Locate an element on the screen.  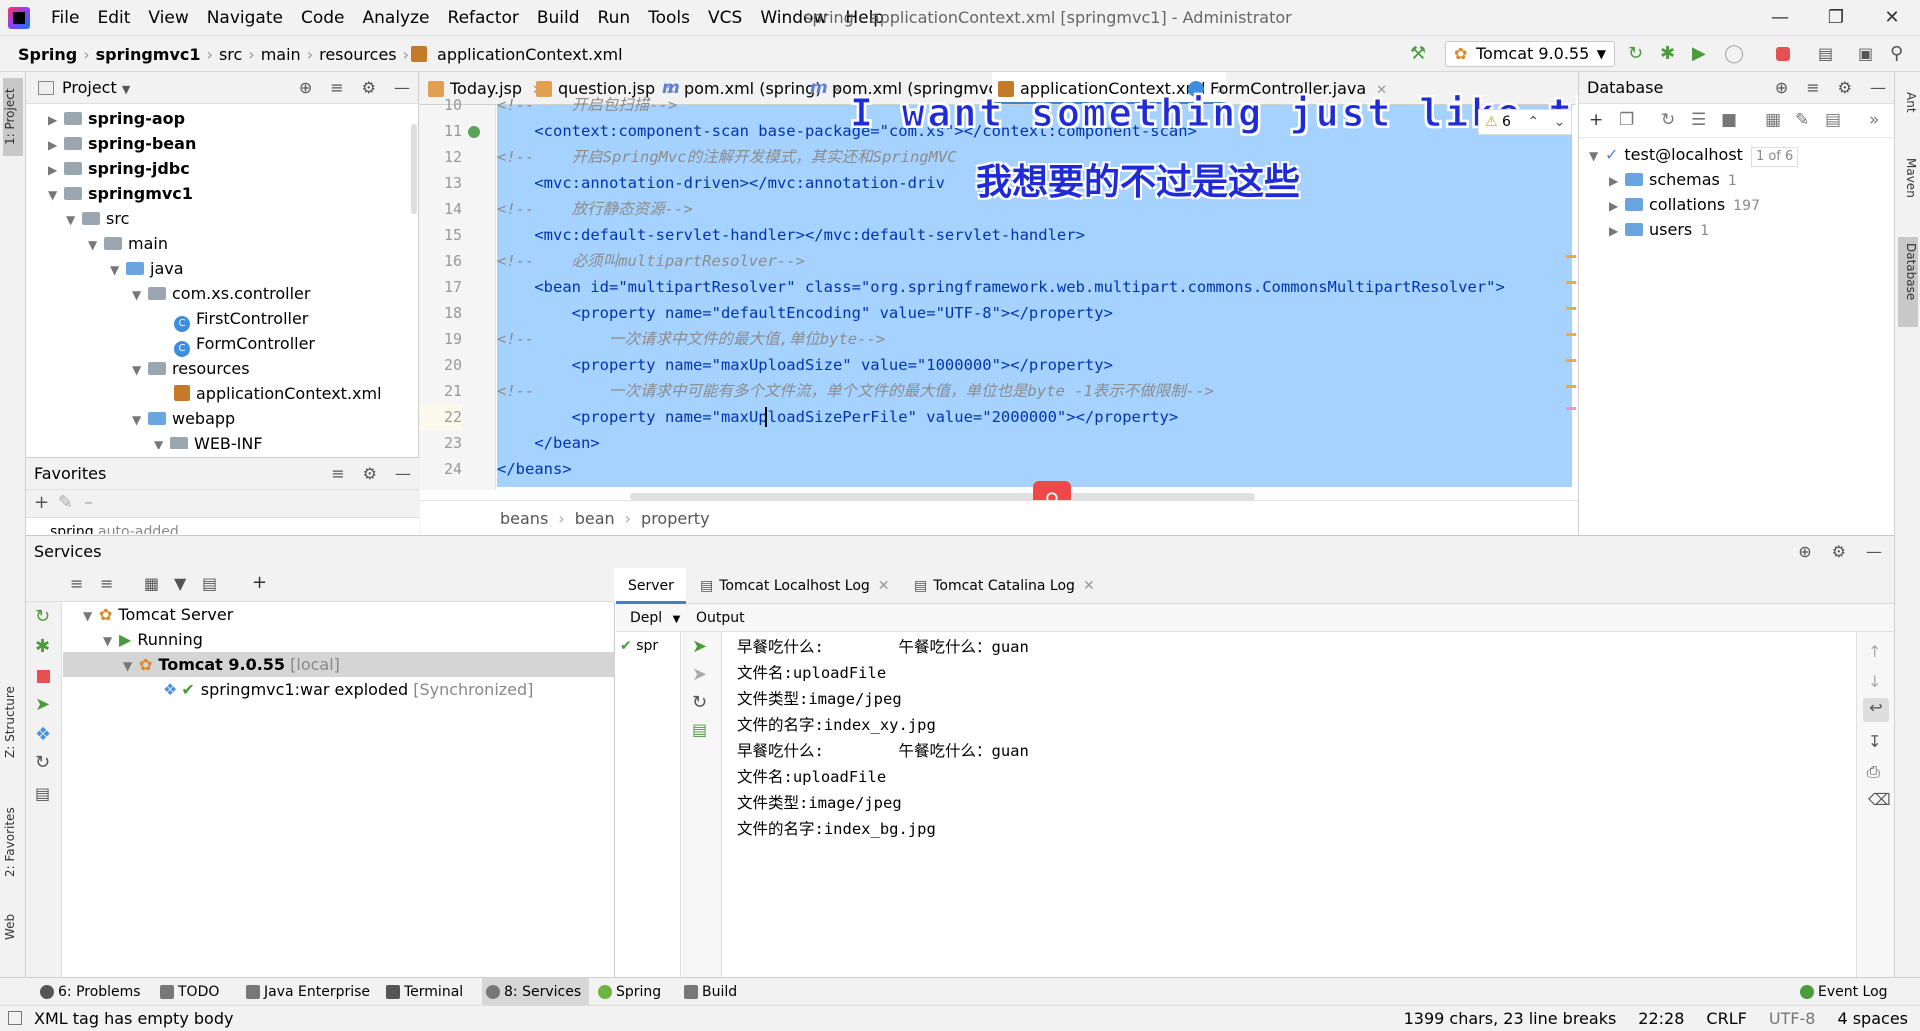
stop-icon: ■ is located at coordinates (1729, 120).